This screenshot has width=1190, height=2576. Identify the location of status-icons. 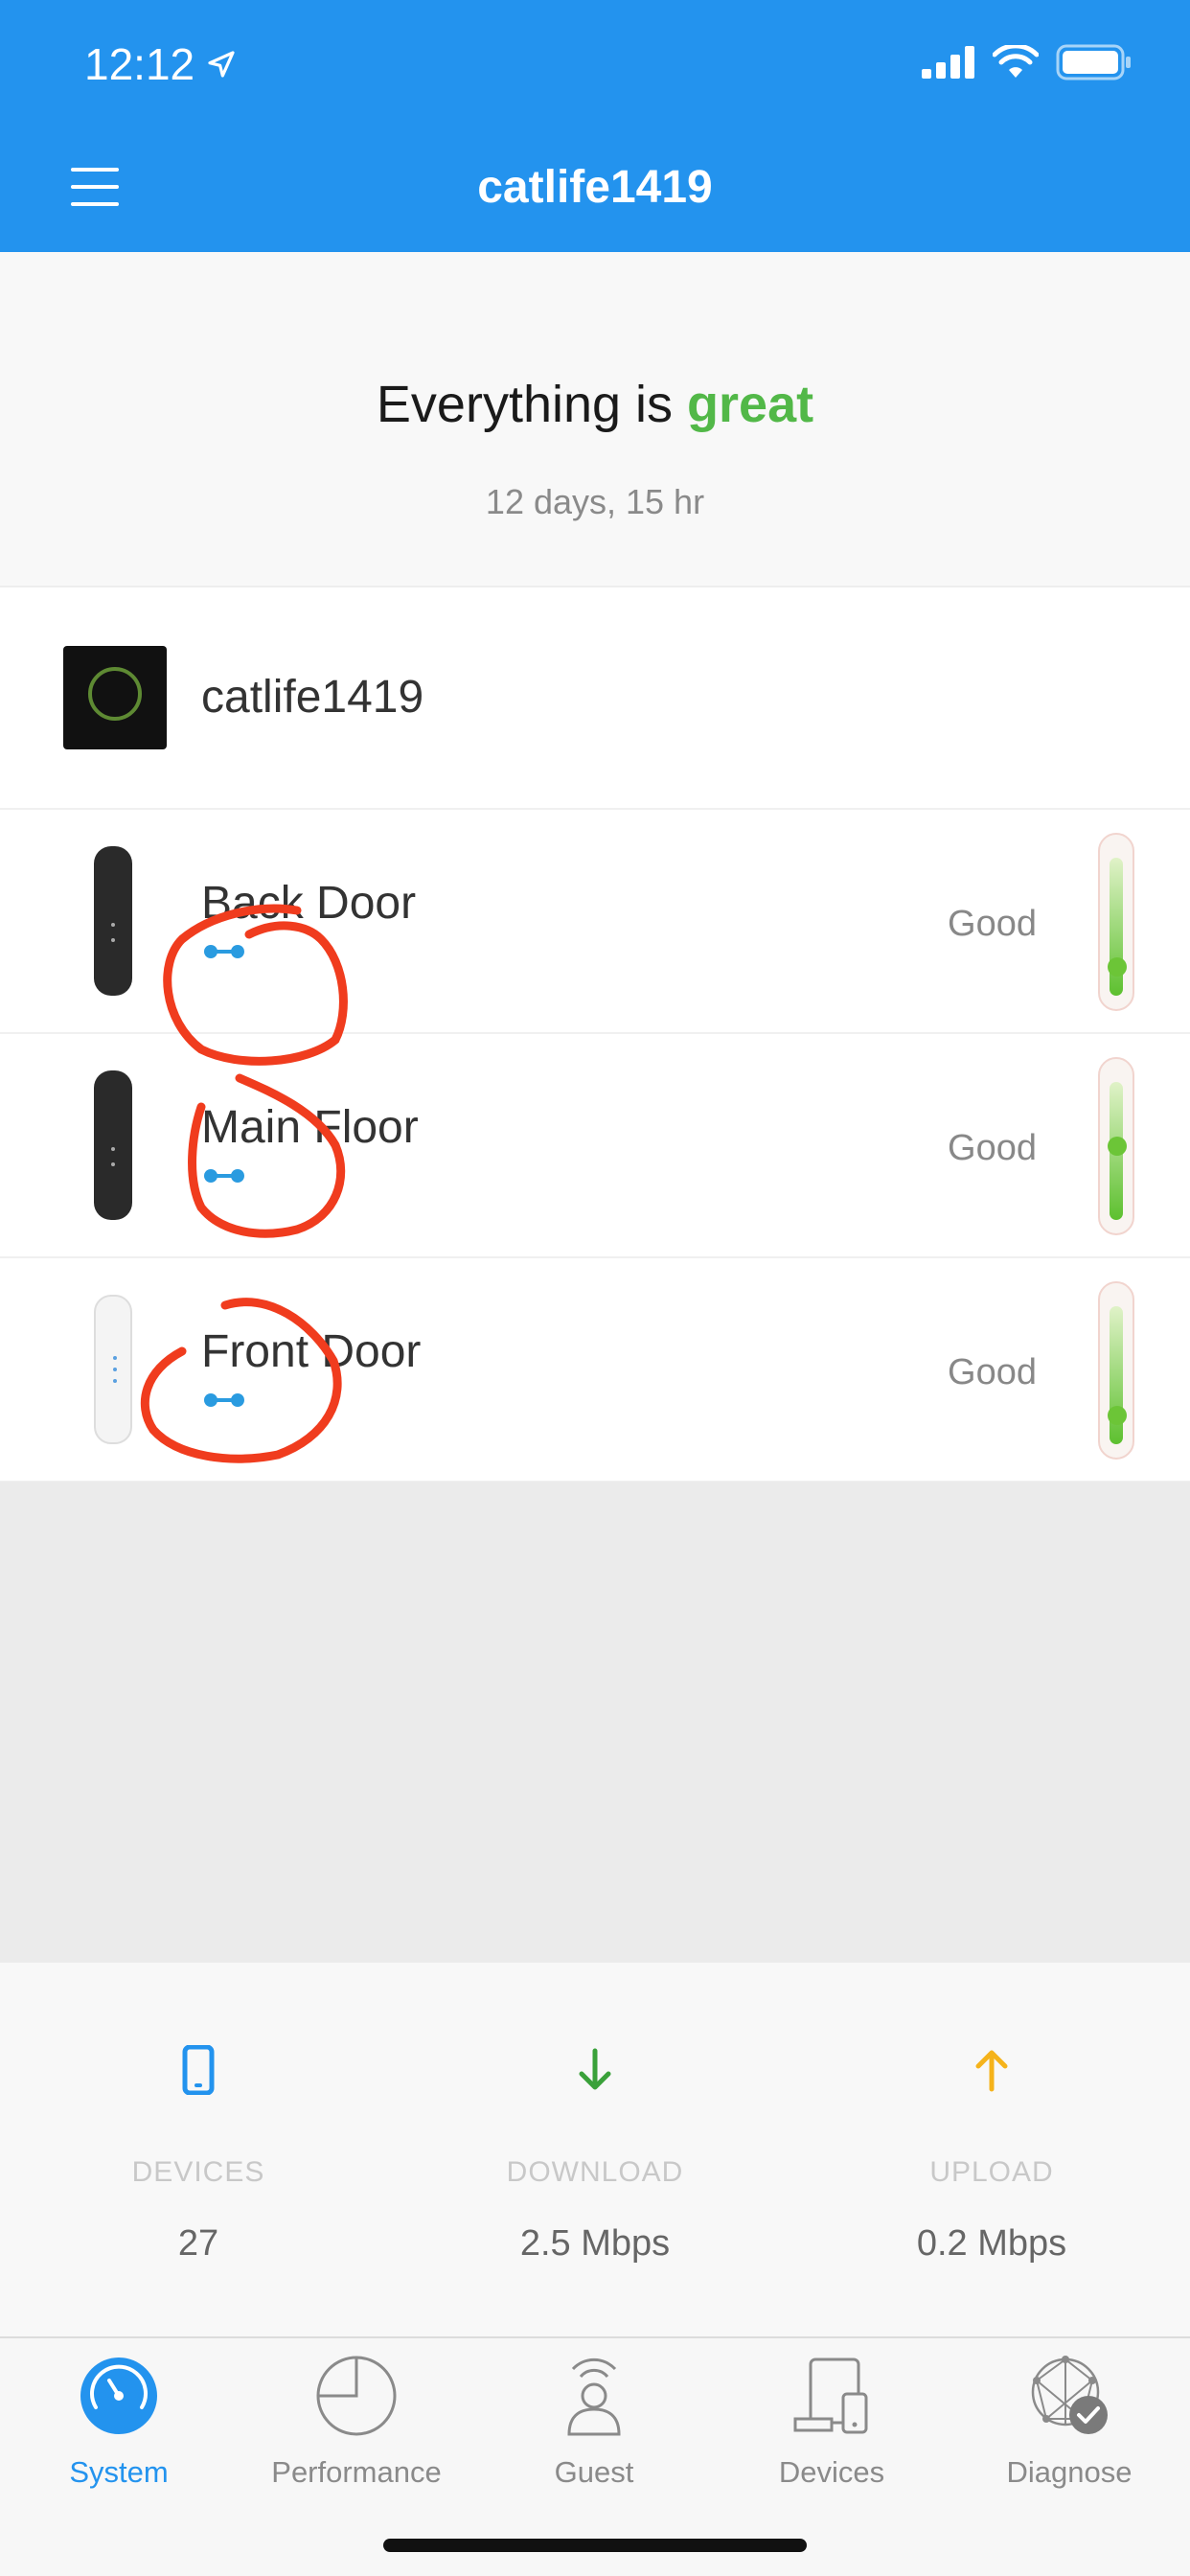
(1028, 62).